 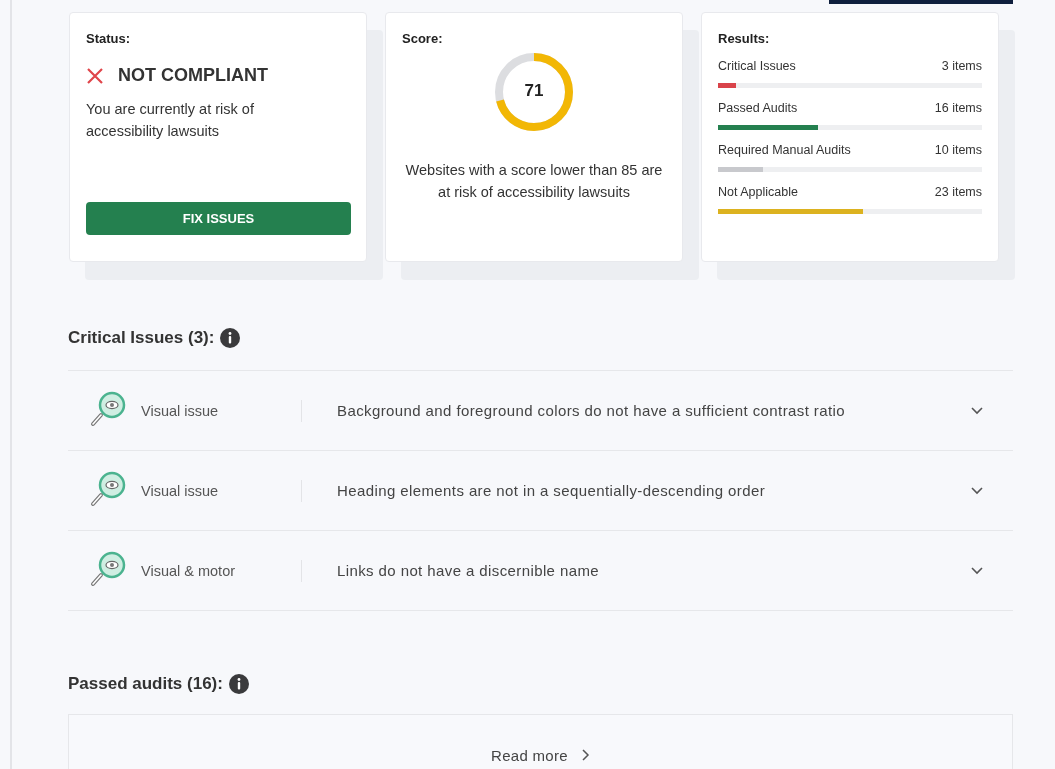 What do you see at coordinates (784, 150) in the screenshot?
I see `result-label: Required Manual Audits` at bounding box center [784, 150].